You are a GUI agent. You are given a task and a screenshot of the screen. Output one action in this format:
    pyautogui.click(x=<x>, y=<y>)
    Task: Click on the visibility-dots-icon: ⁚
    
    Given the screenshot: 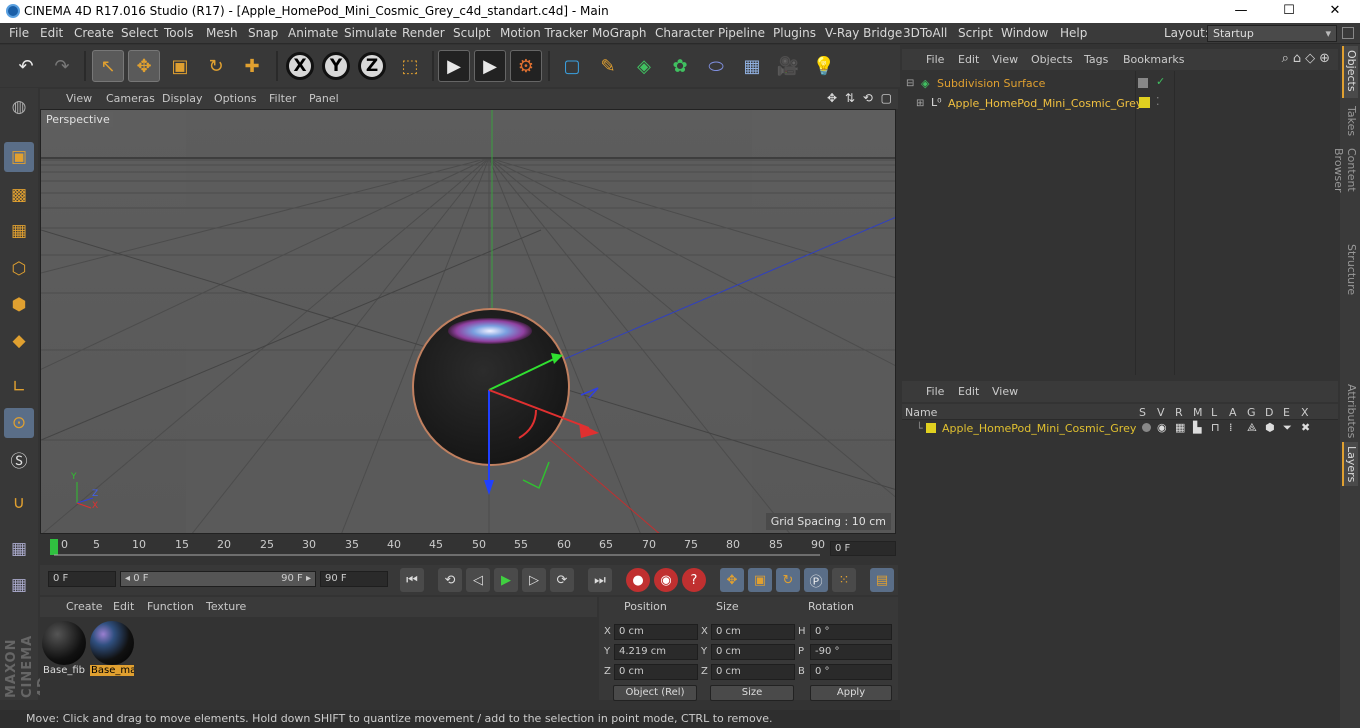 What is the action you would take?
    pyautogui.click(x=1158, y=101)
    